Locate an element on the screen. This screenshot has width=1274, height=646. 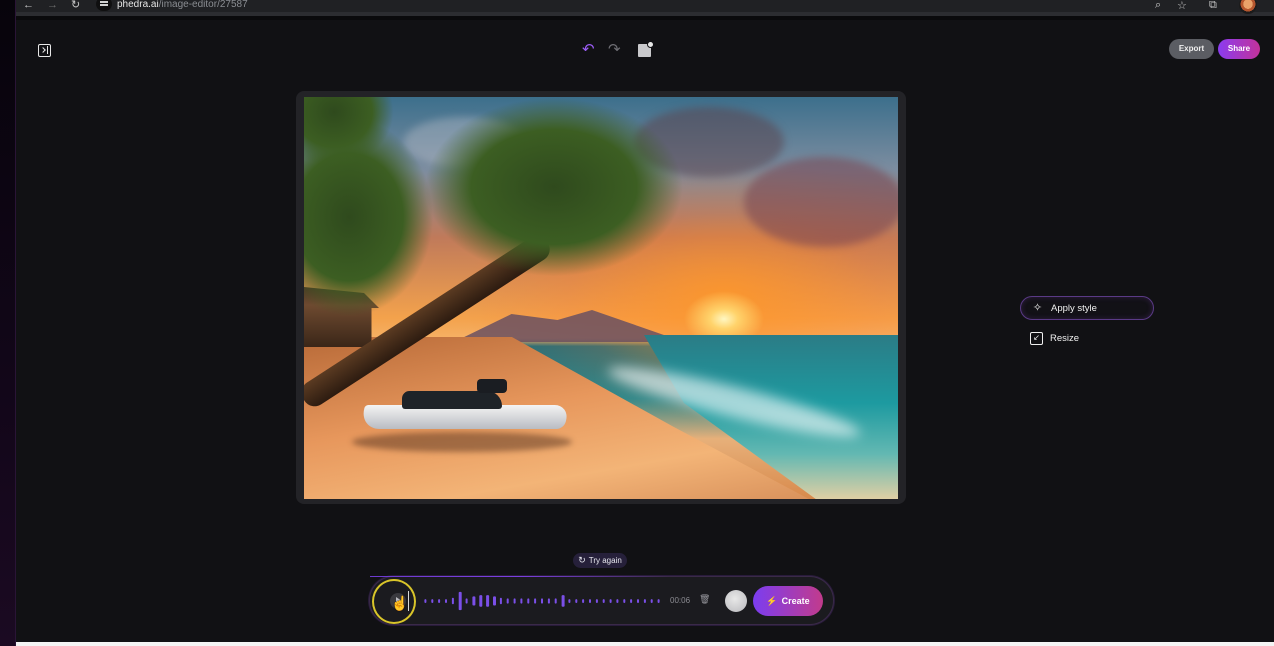
share-button: Share is located at coordinates (1239, 49).